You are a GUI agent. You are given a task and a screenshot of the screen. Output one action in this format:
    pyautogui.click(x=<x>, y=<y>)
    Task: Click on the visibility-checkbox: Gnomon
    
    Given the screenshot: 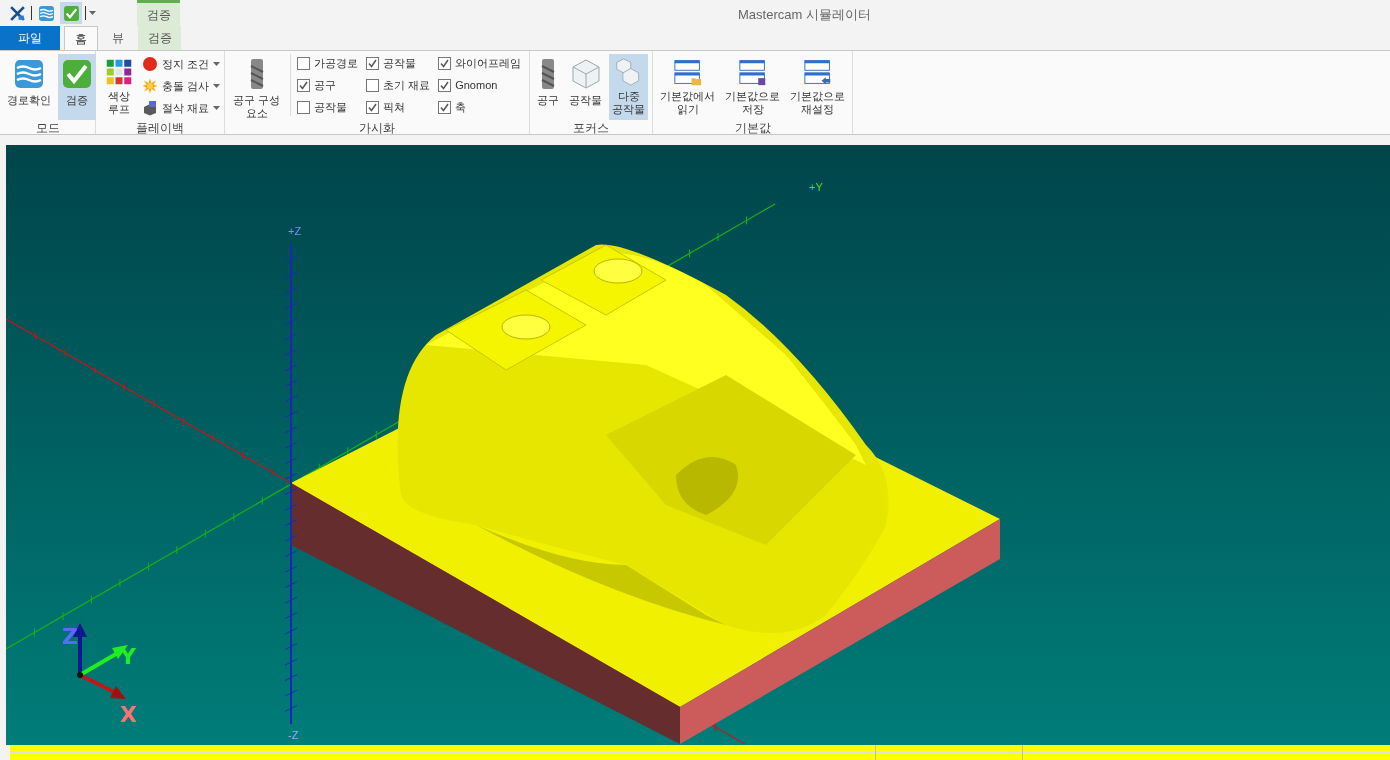 What is the action you would take?
    pyautogui.click(x=482, y=85)
    